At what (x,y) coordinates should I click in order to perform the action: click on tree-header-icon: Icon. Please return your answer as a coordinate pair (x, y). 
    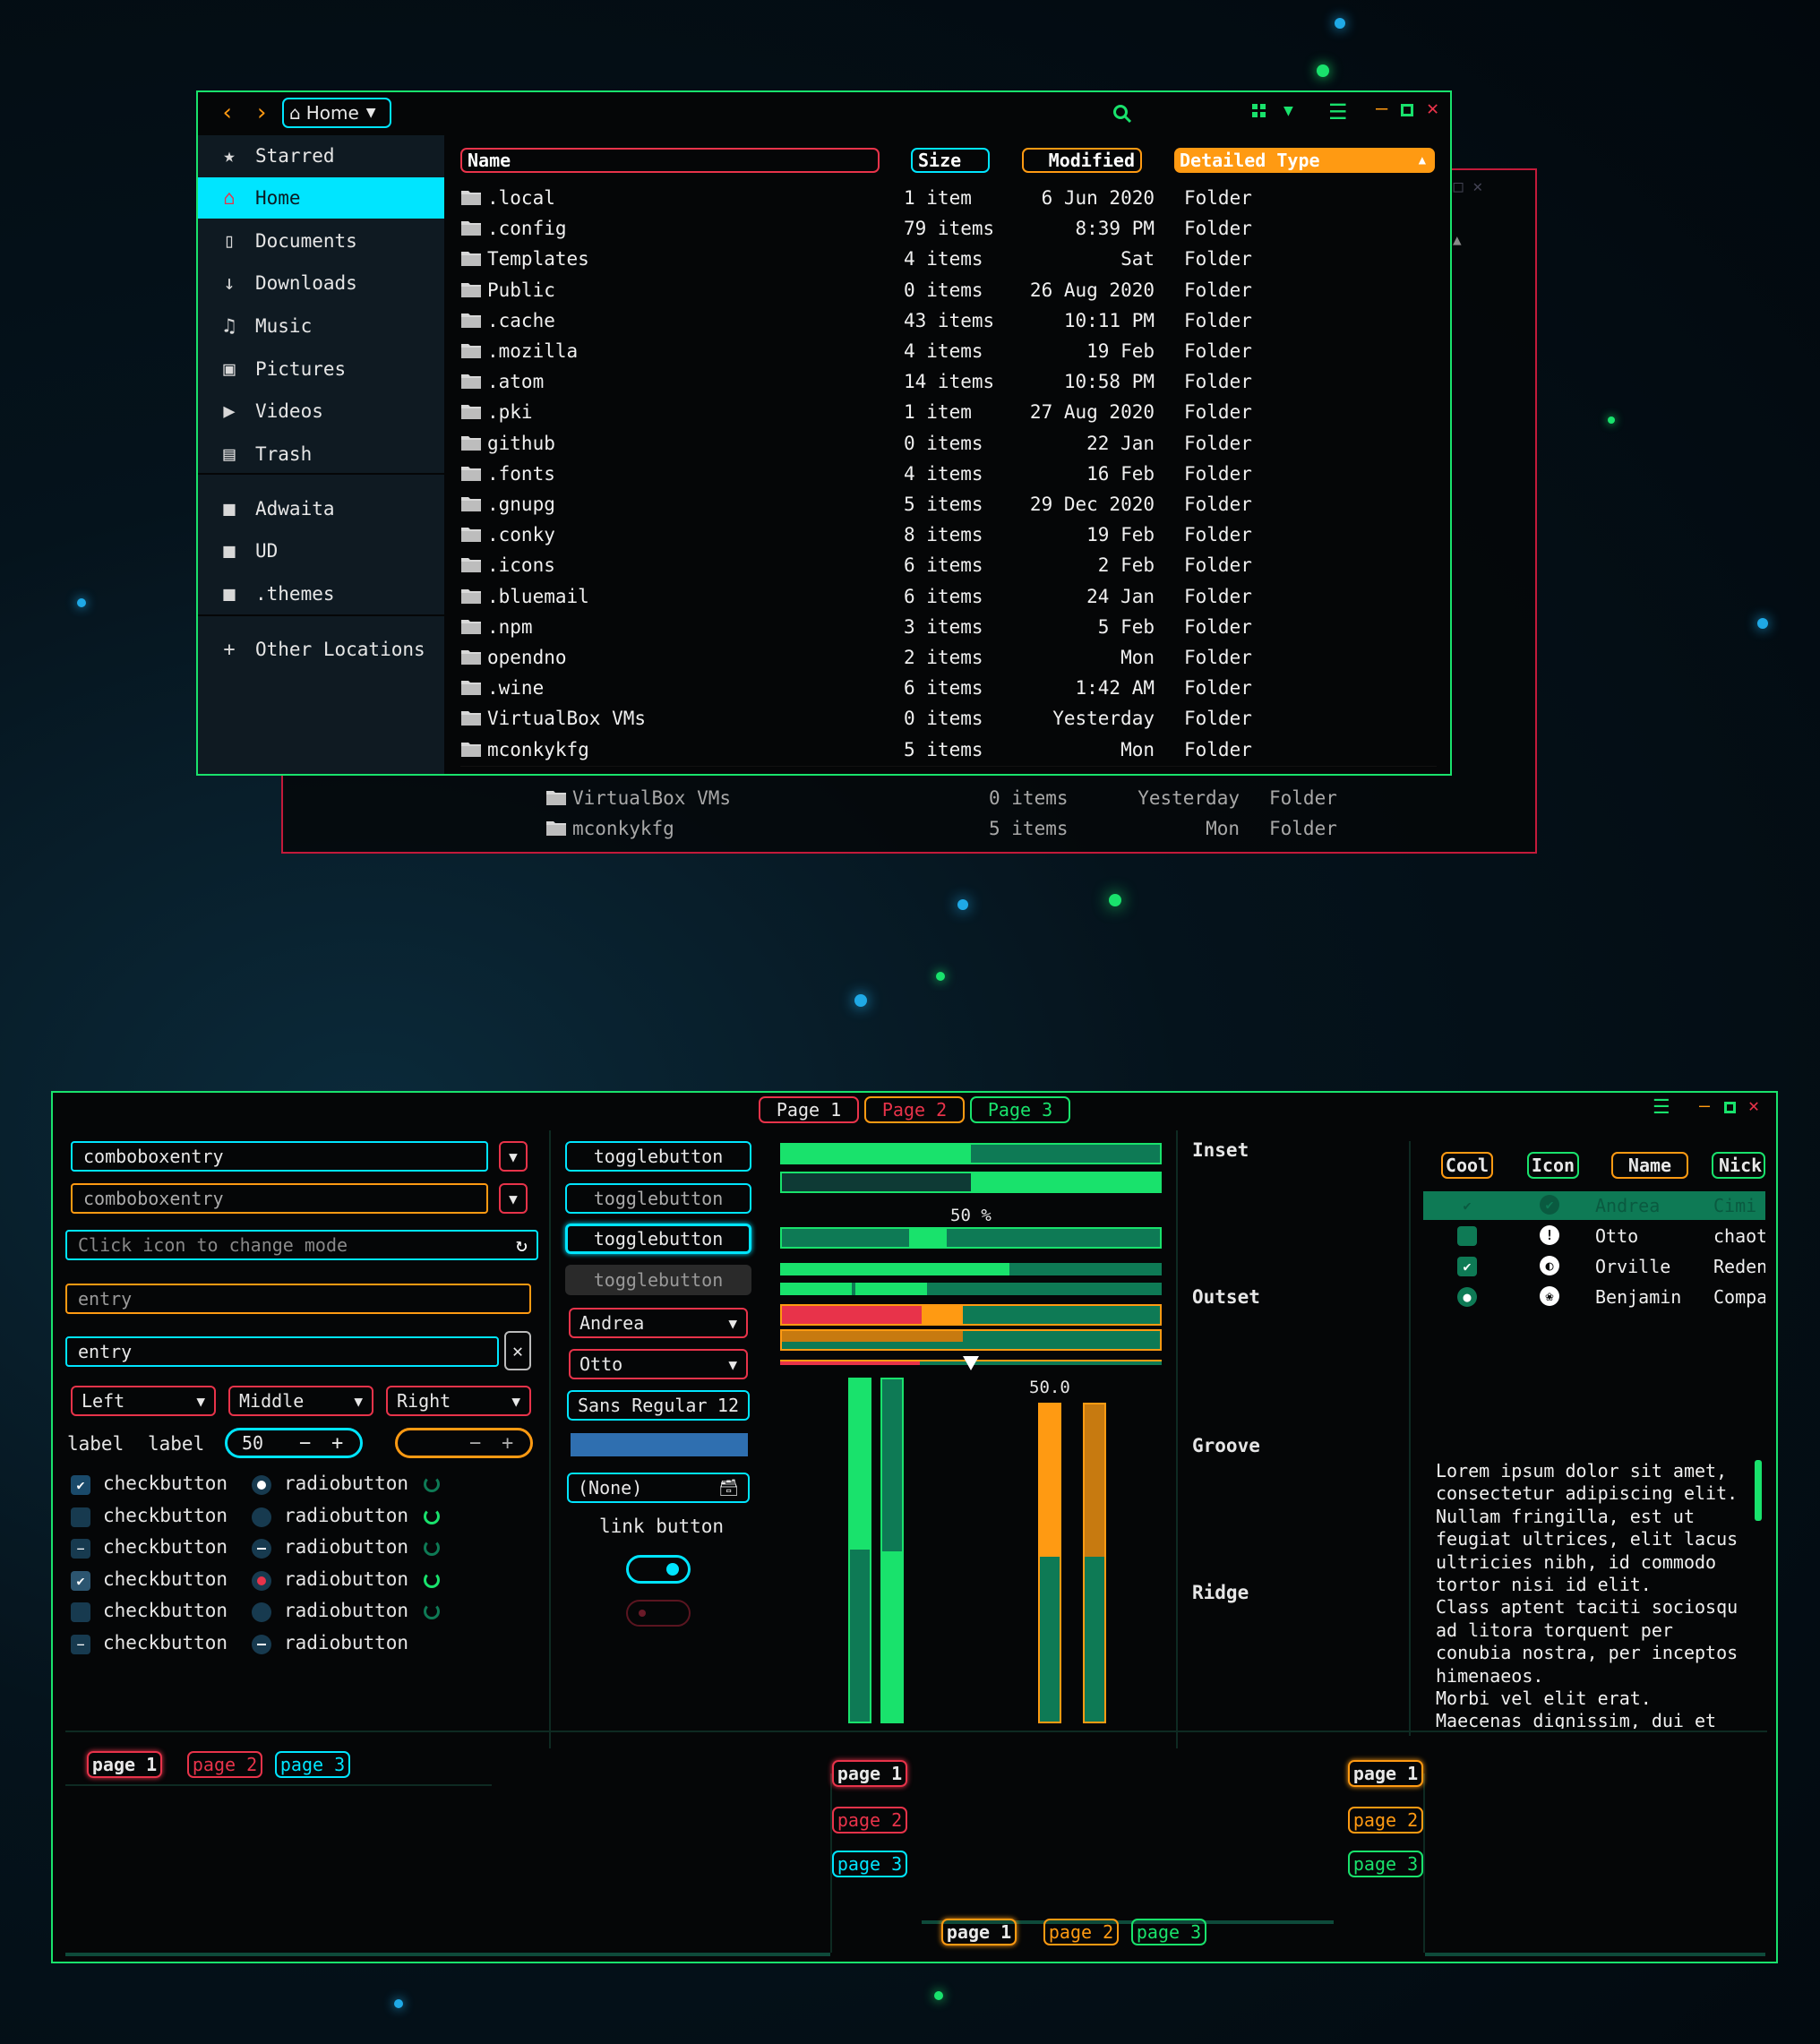
    Looking at the image, I should click on (1553, 1165).